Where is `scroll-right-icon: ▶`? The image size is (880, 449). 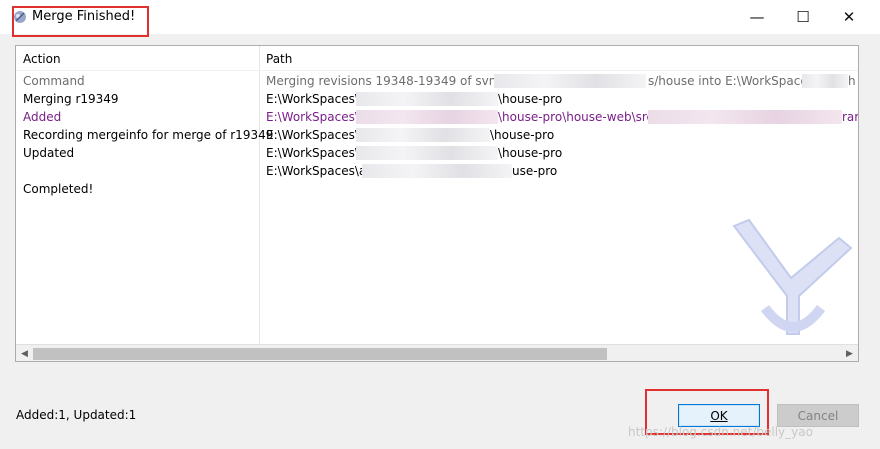 scroll-right-icon: ▶ is located at coordinates (849, 353).